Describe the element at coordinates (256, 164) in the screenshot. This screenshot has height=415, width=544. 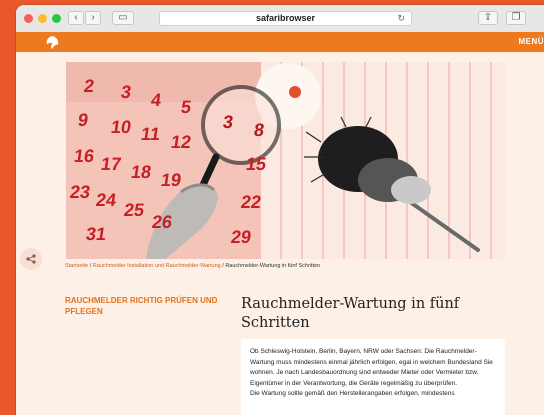
I see `calendar-number: 15` at that location.